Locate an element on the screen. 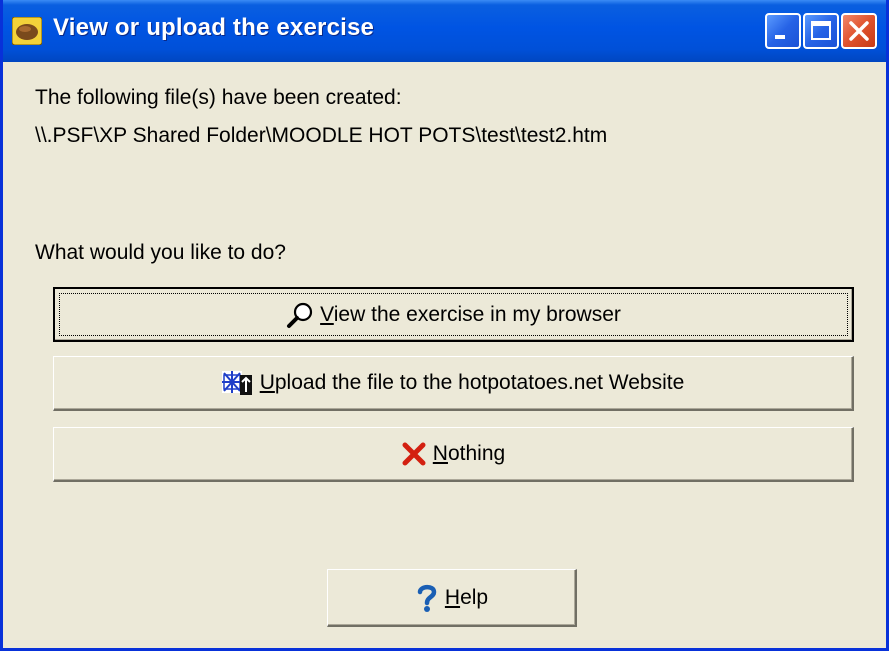 This screenshot has width=889, height=651. close-button is located at coordinates (859, 31).